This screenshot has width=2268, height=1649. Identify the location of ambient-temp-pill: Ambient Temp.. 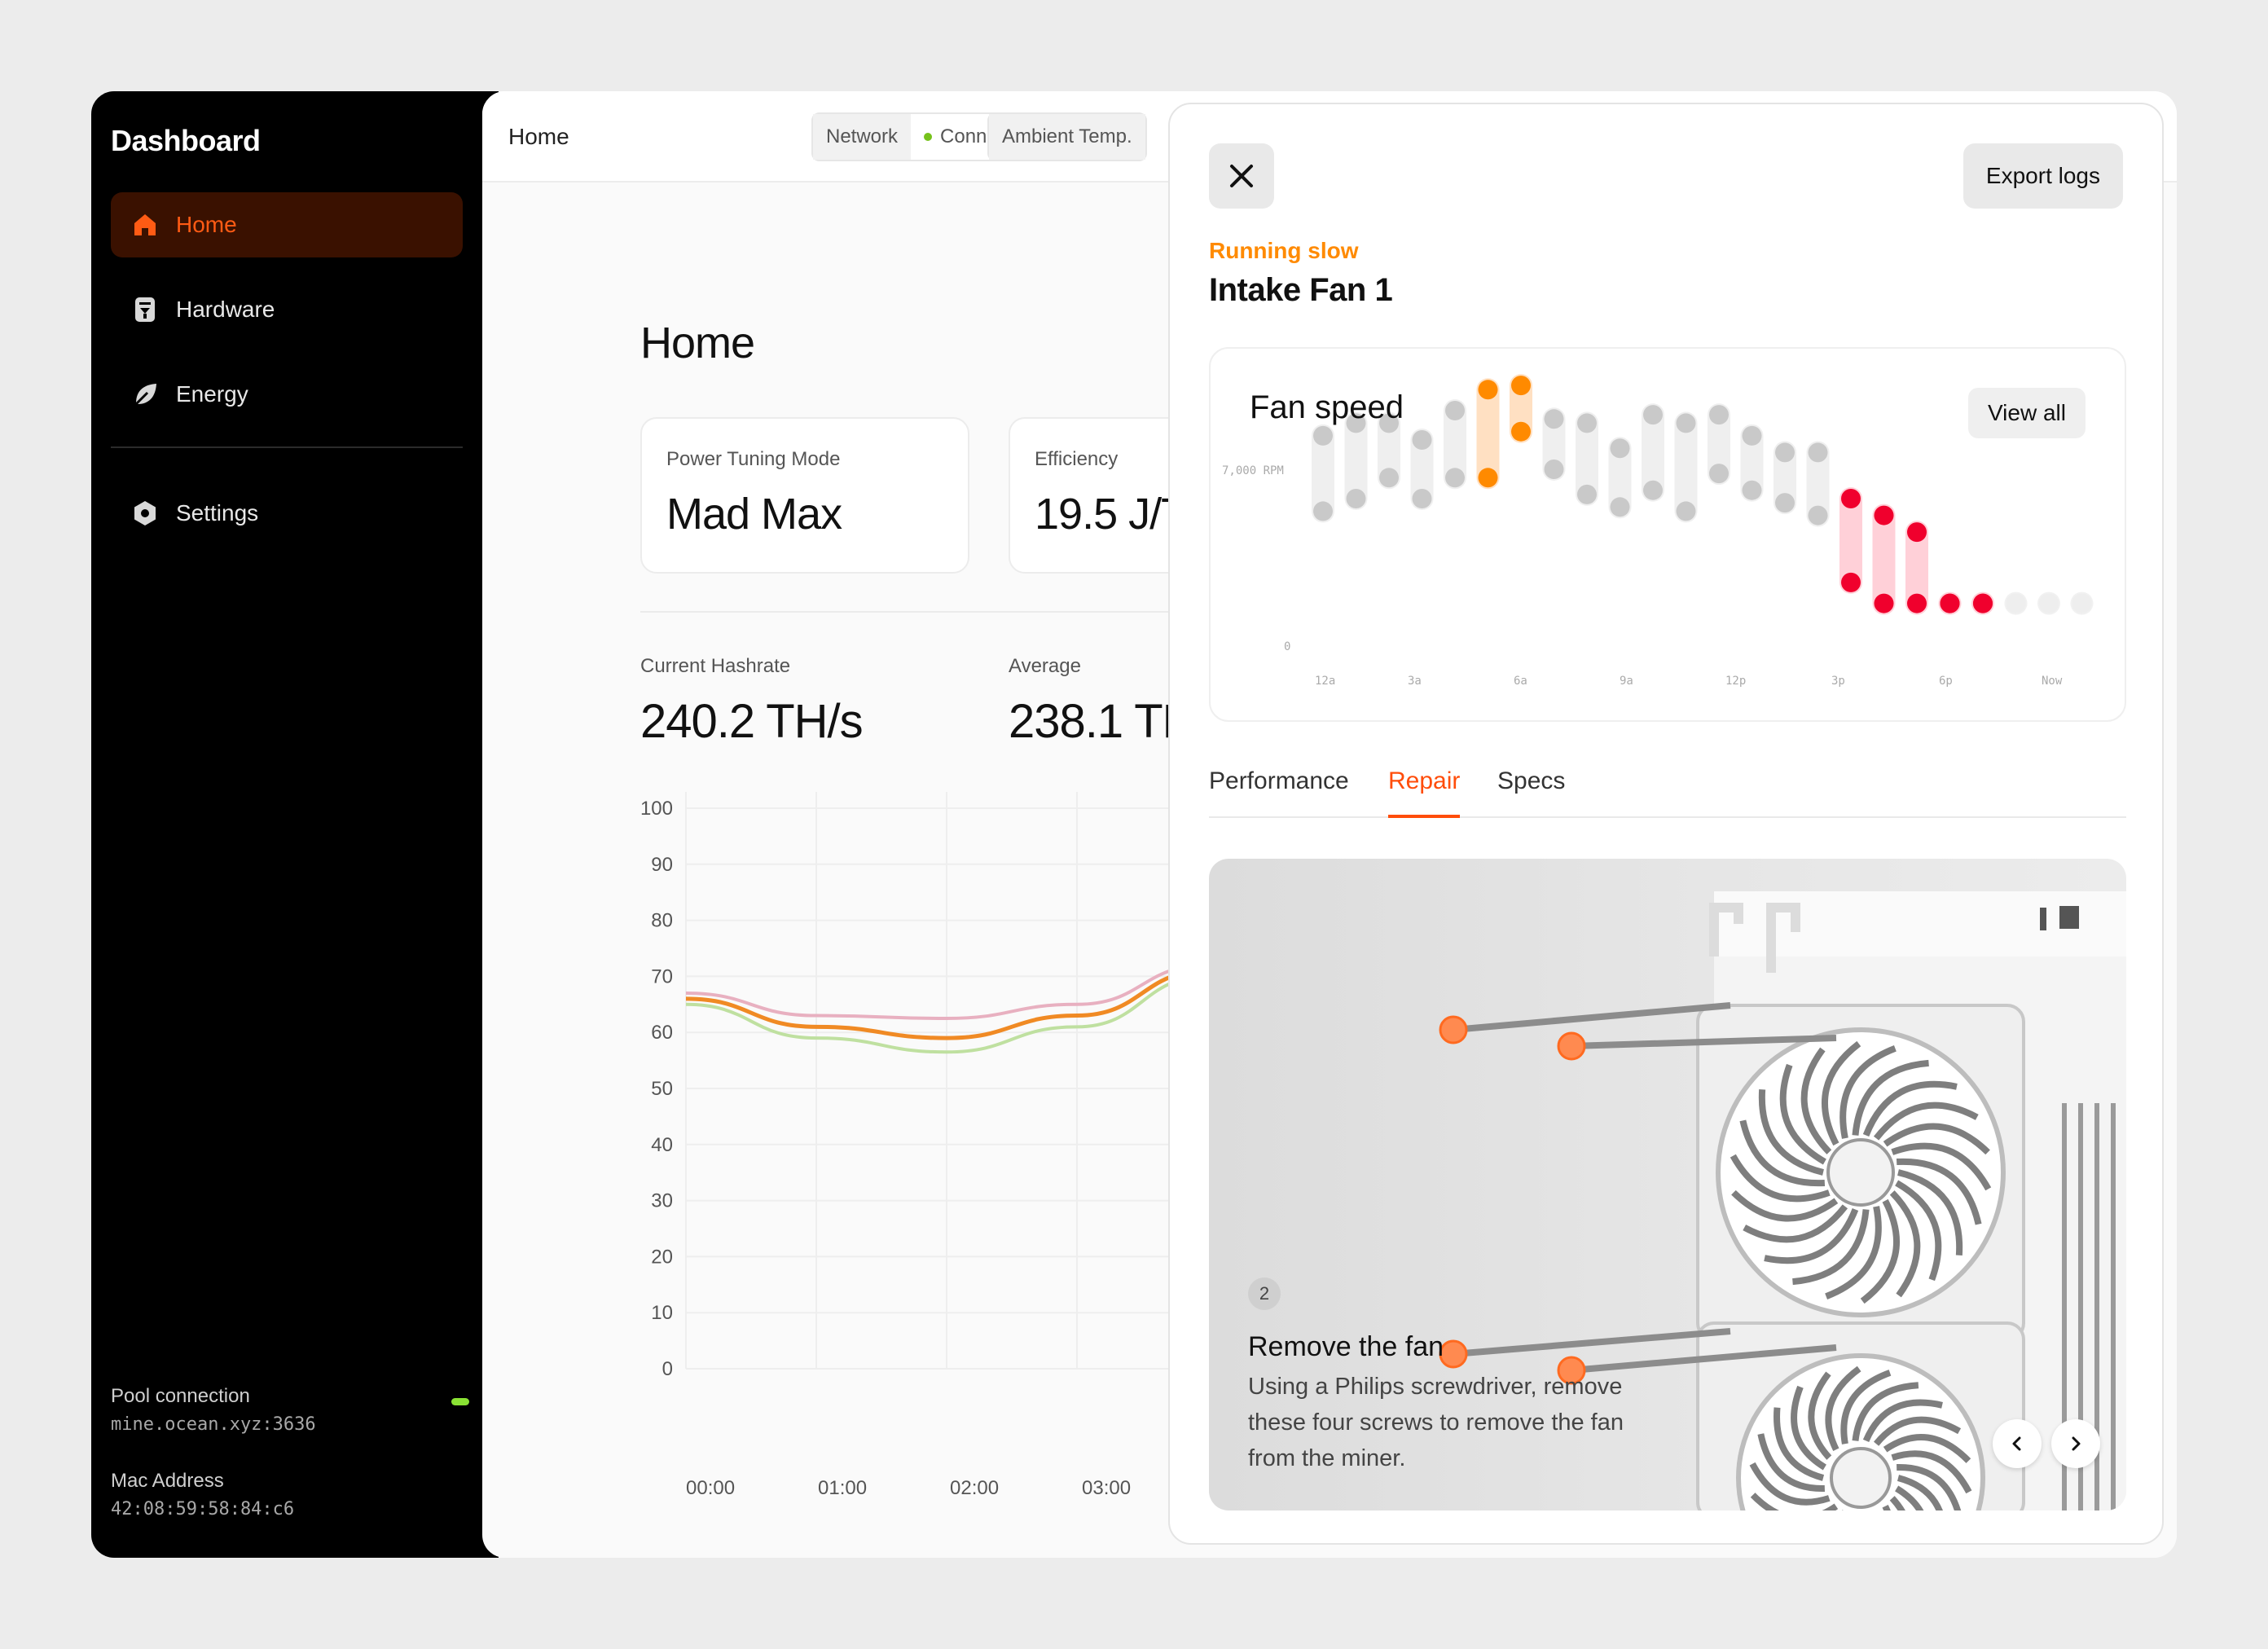
(1067, 137).